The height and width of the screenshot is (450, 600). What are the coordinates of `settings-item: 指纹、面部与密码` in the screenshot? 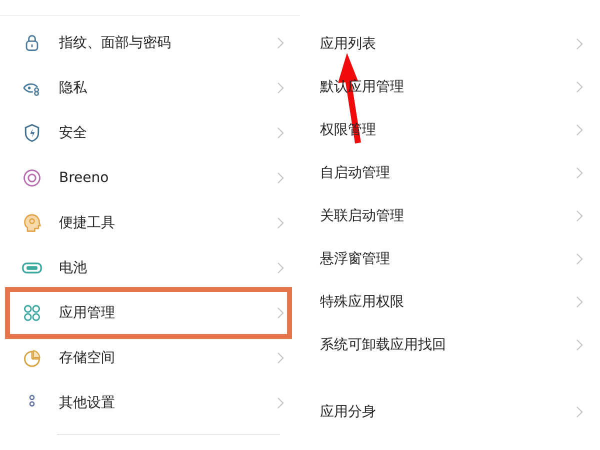 It's located at (150, 42).